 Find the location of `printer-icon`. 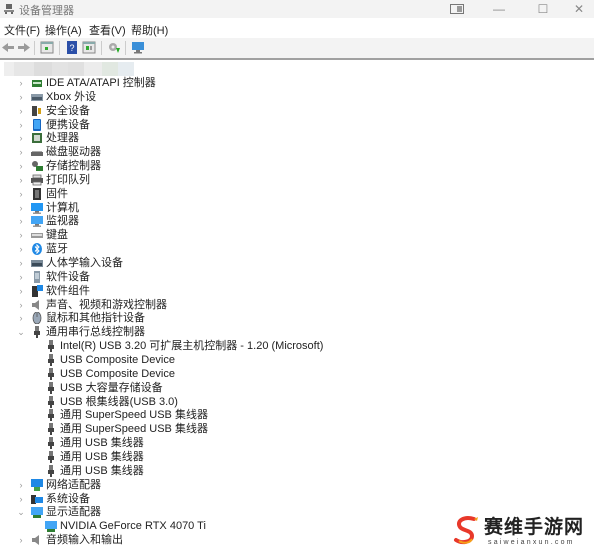

printer-icon is located at coordinates (37, 180).